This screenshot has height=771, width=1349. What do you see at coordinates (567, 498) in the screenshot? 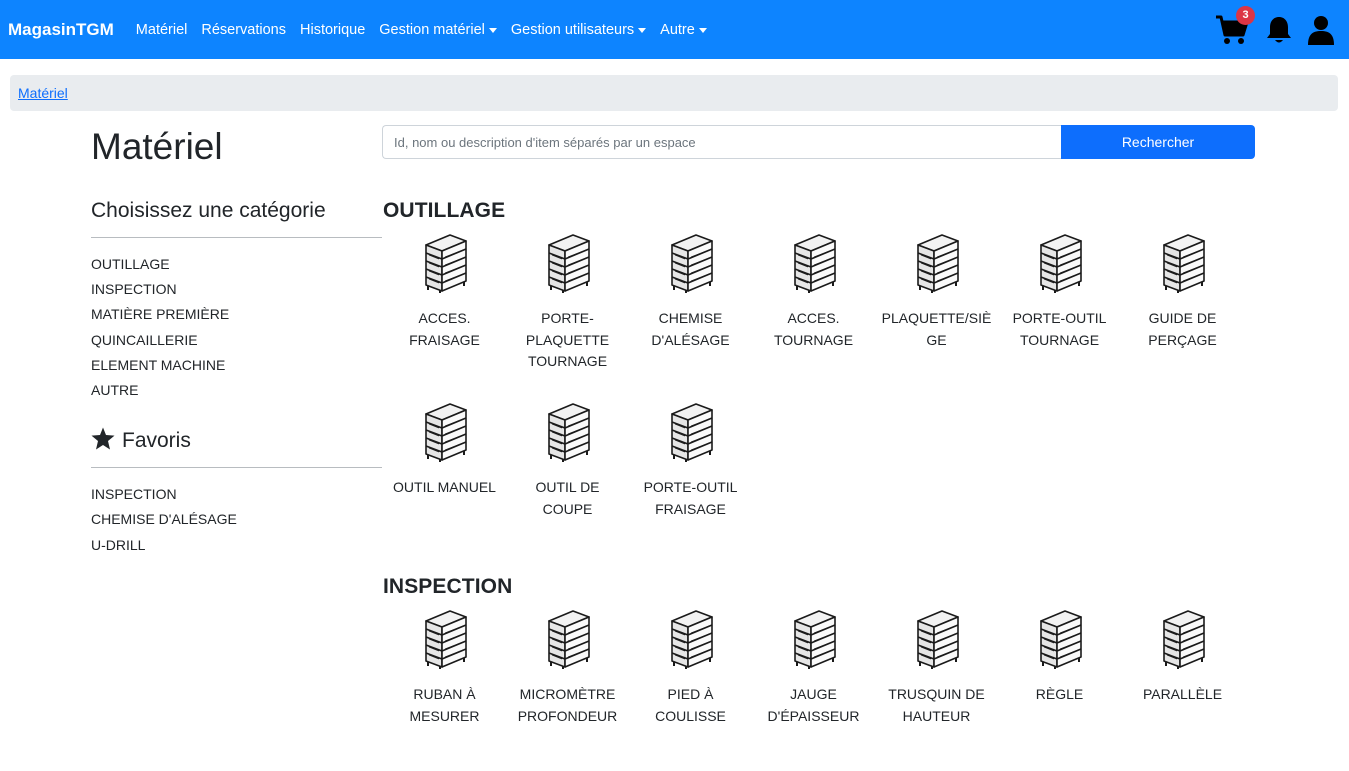
I see `tile-label: OUTIL DE COUPE` at bounding box center [567, 498].